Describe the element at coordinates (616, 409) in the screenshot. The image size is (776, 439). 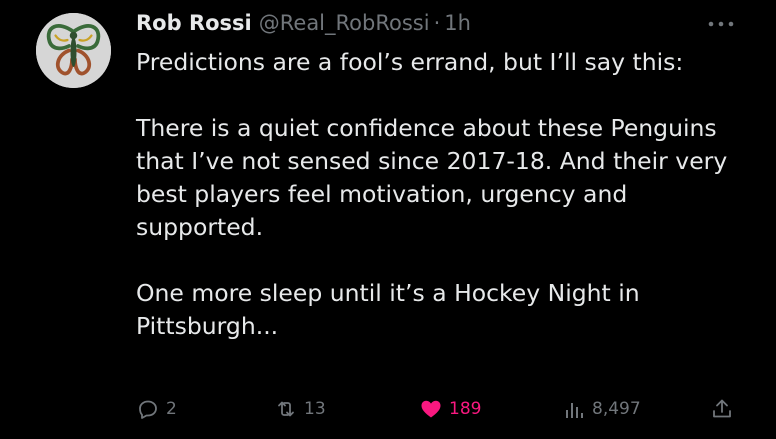
I see `views-count: 8,497` at that location.